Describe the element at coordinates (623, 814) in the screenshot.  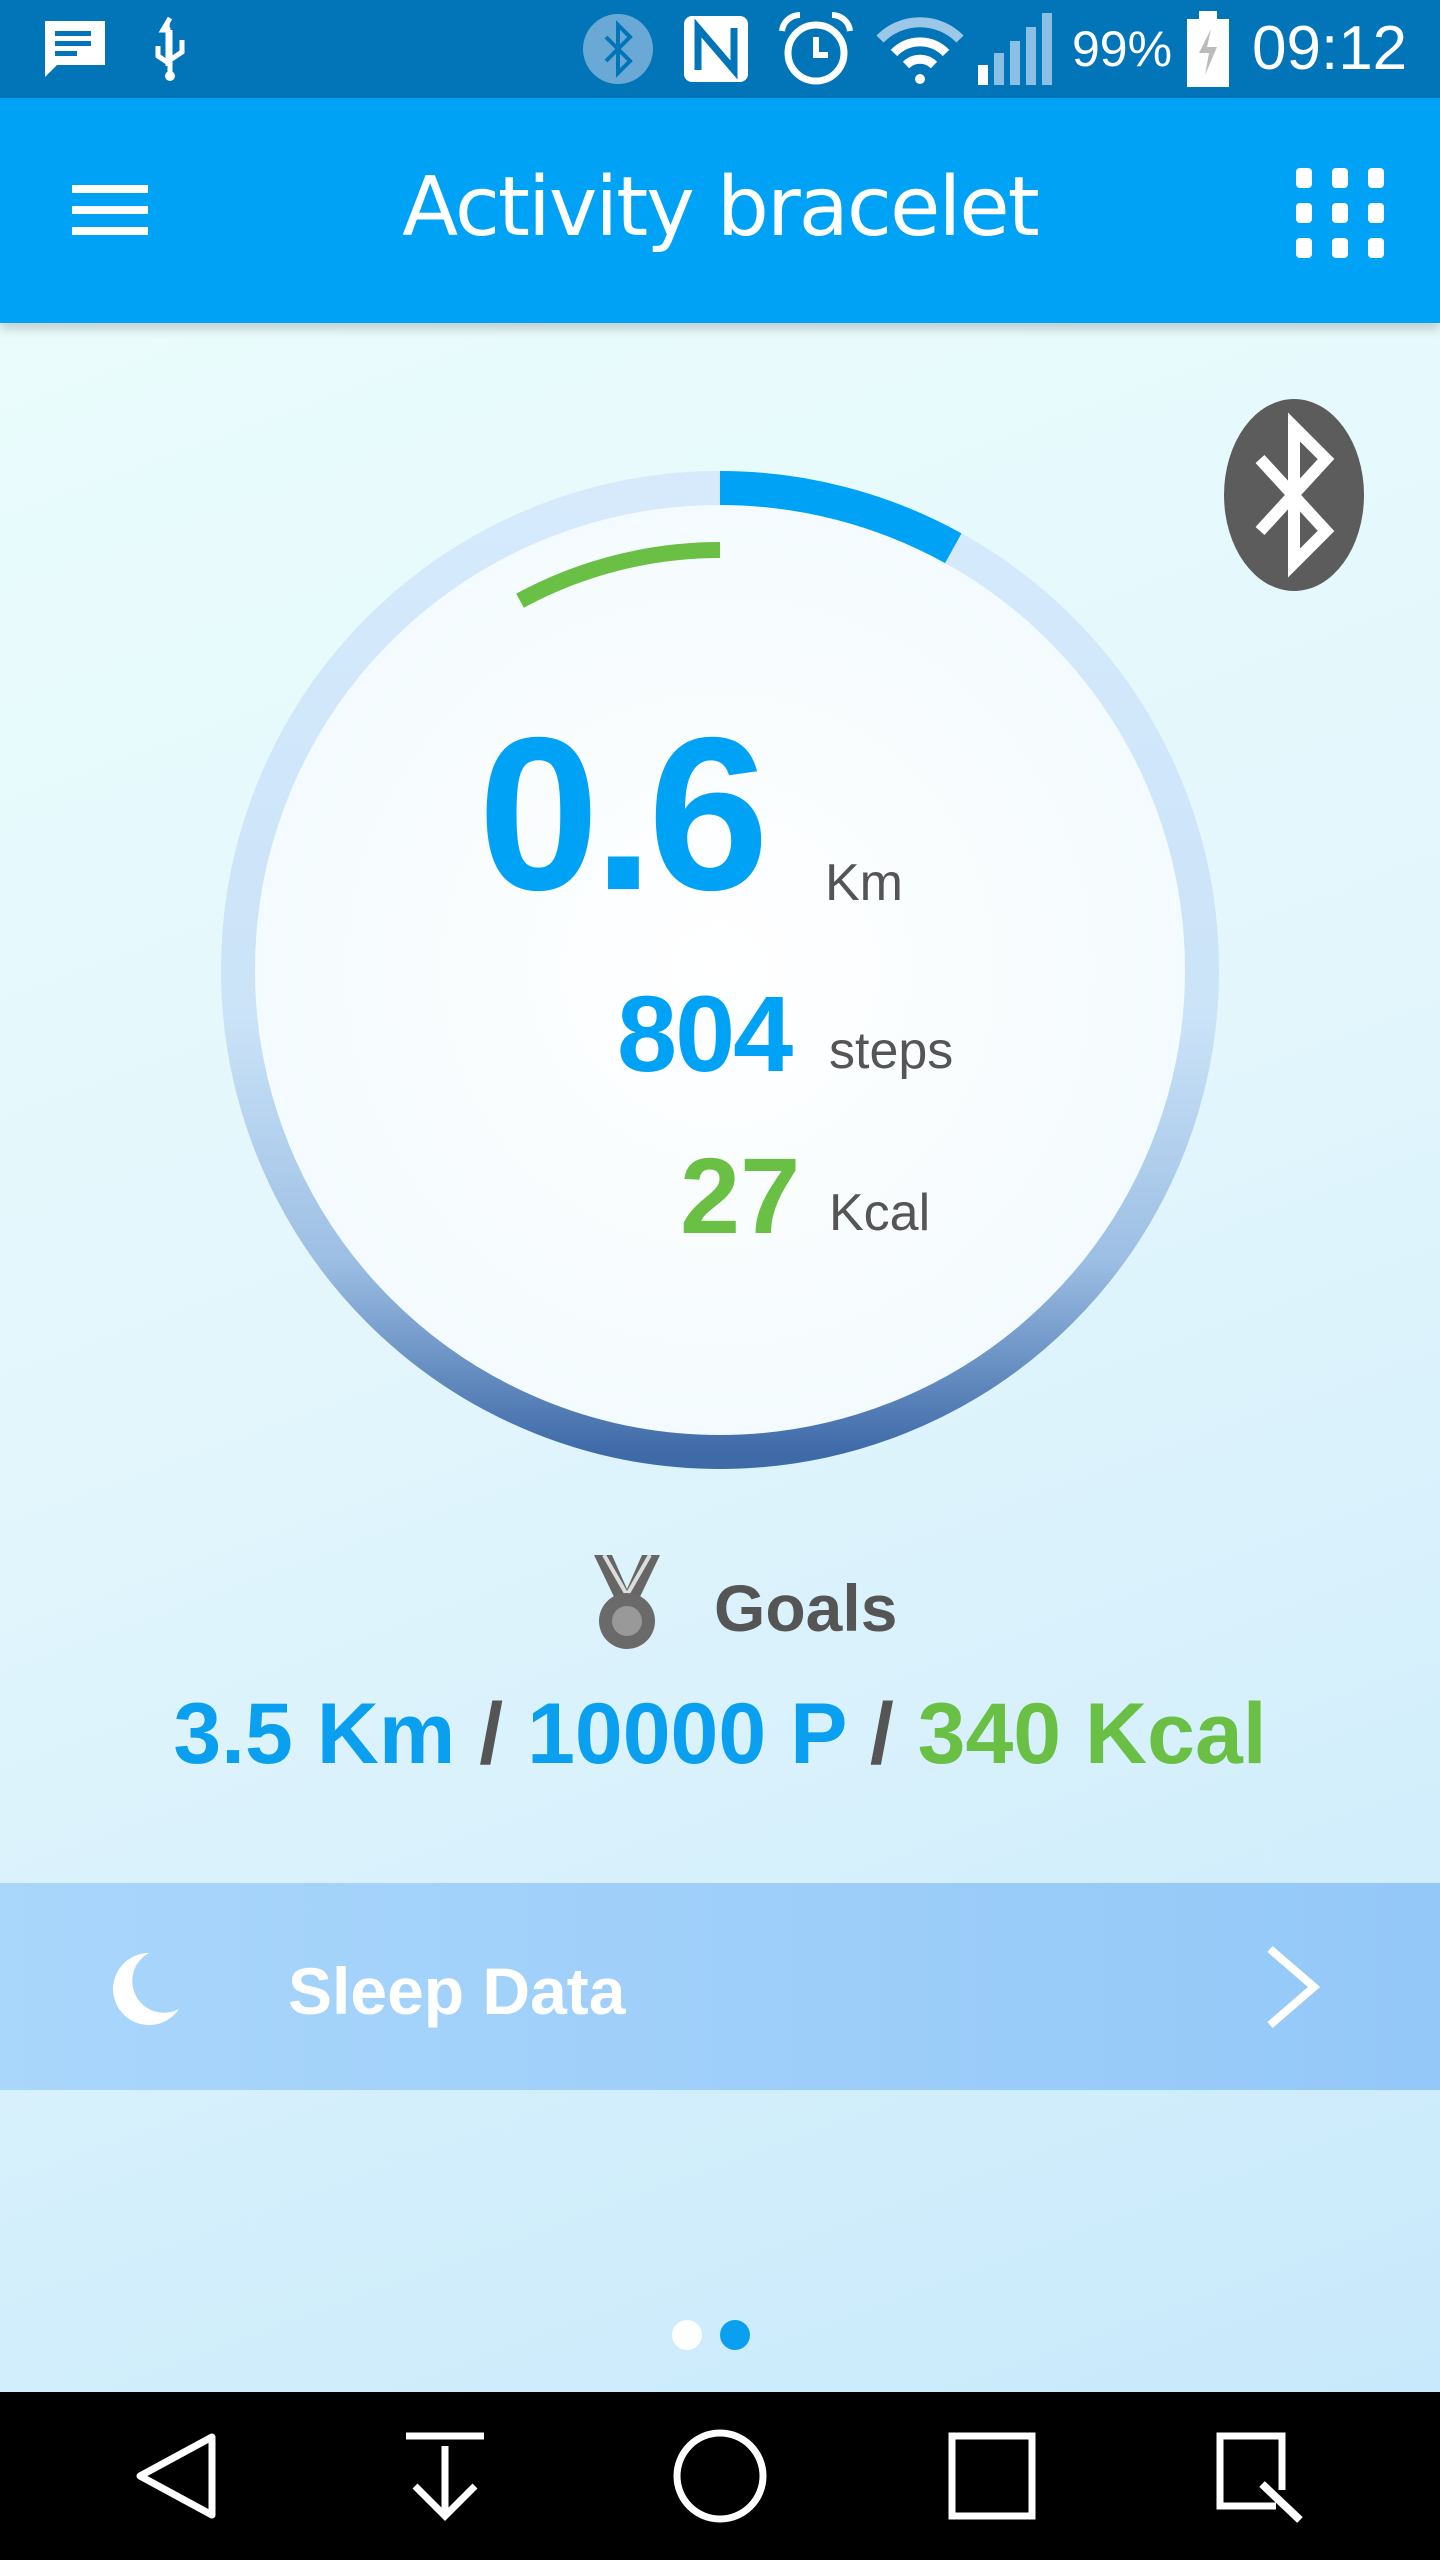
I see `distance-value: 0.6` at that location.